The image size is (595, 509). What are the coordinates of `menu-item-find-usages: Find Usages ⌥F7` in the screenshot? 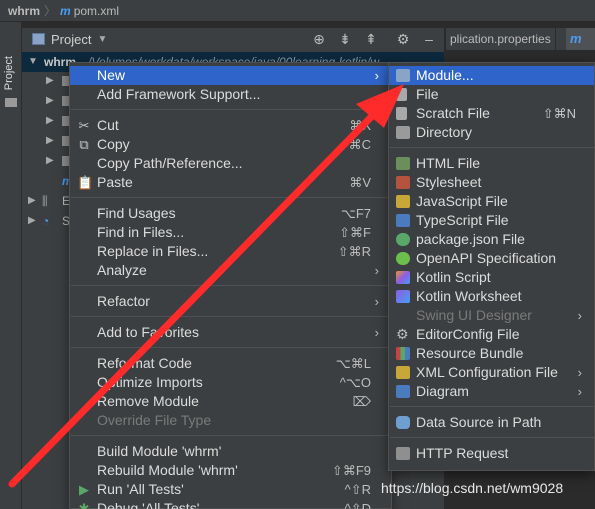 It's located at (230, 213).